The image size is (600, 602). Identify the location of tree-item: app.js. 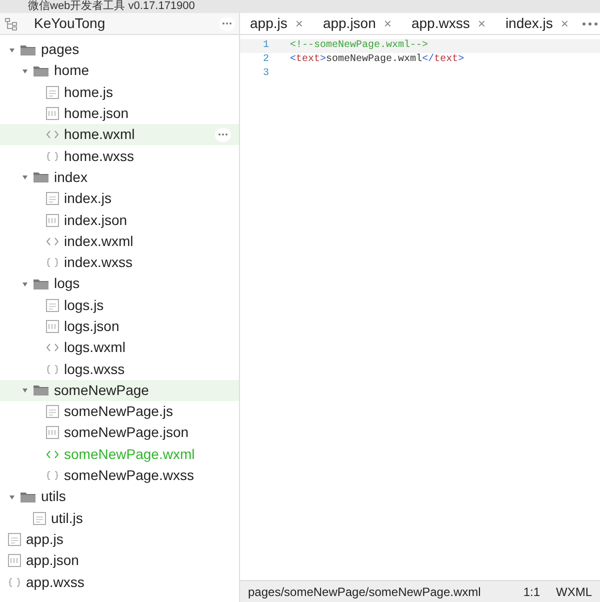
(119, 539).